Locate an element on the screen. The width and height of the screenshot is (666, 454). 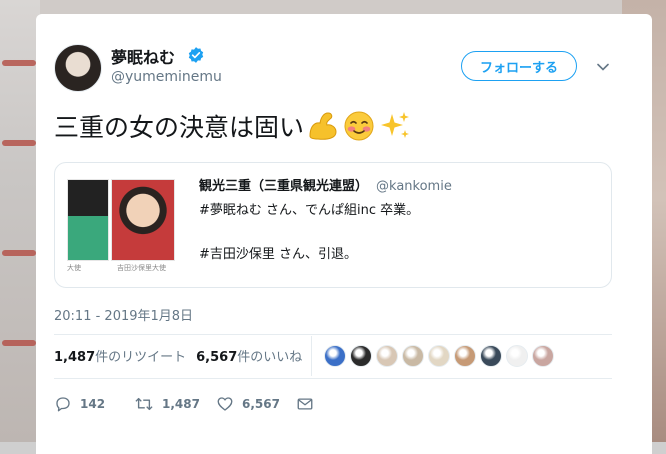
quoted-photo-caption: 大使 is located at coordinates (74, 268).